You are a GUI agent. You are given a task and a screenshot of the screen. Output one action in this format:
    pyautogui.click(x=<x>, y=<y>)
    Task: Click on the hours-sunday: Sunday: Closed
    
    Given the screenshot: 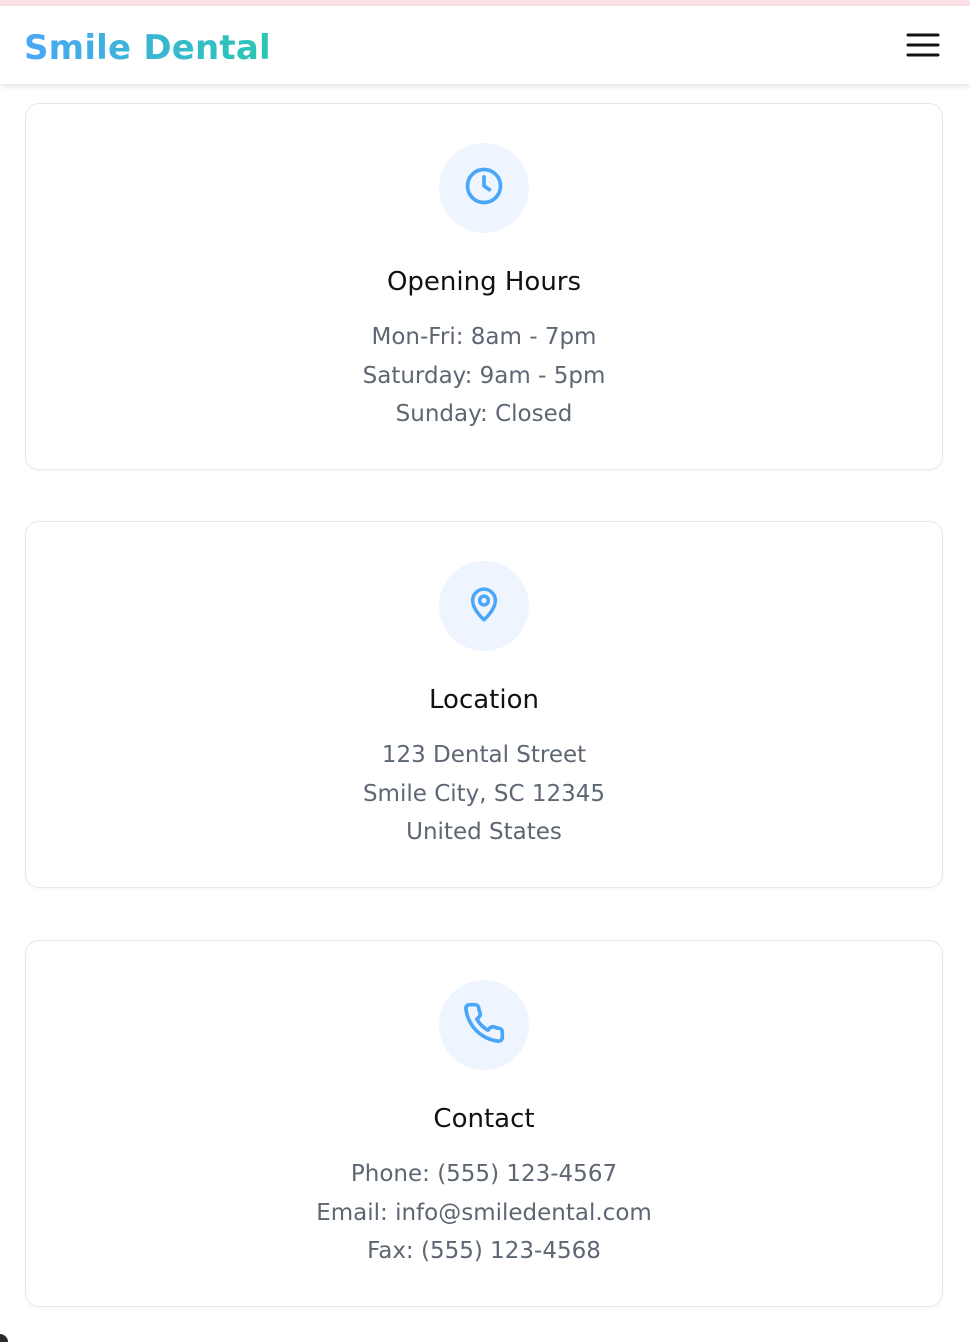 What is the action you would take?
    pyautogui.click(x=484, y=414)
    